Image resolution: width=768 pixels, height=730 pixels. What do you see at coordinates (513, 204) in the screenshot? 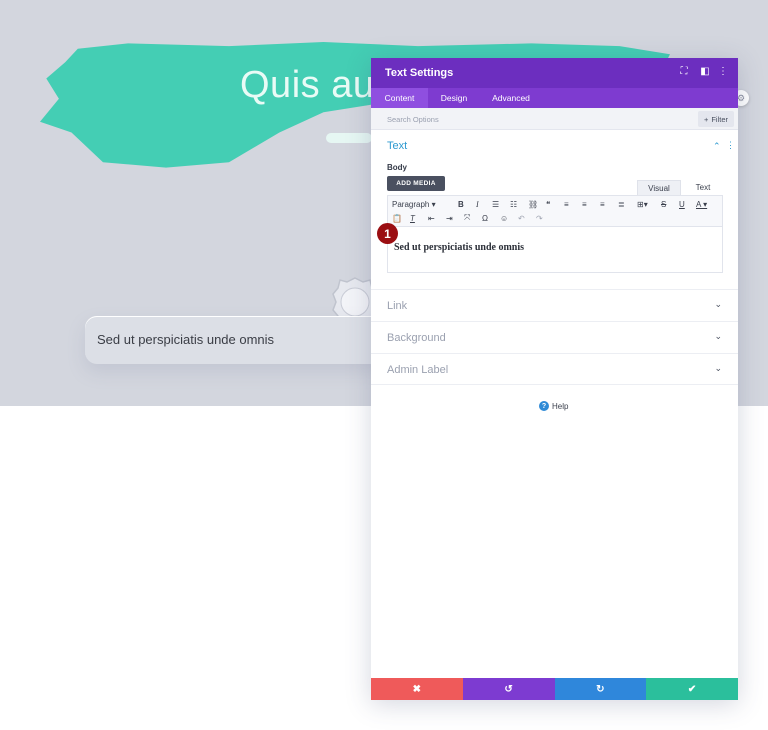
I see `numbered-list-icon: ☷` at bounding box center [513, 204].